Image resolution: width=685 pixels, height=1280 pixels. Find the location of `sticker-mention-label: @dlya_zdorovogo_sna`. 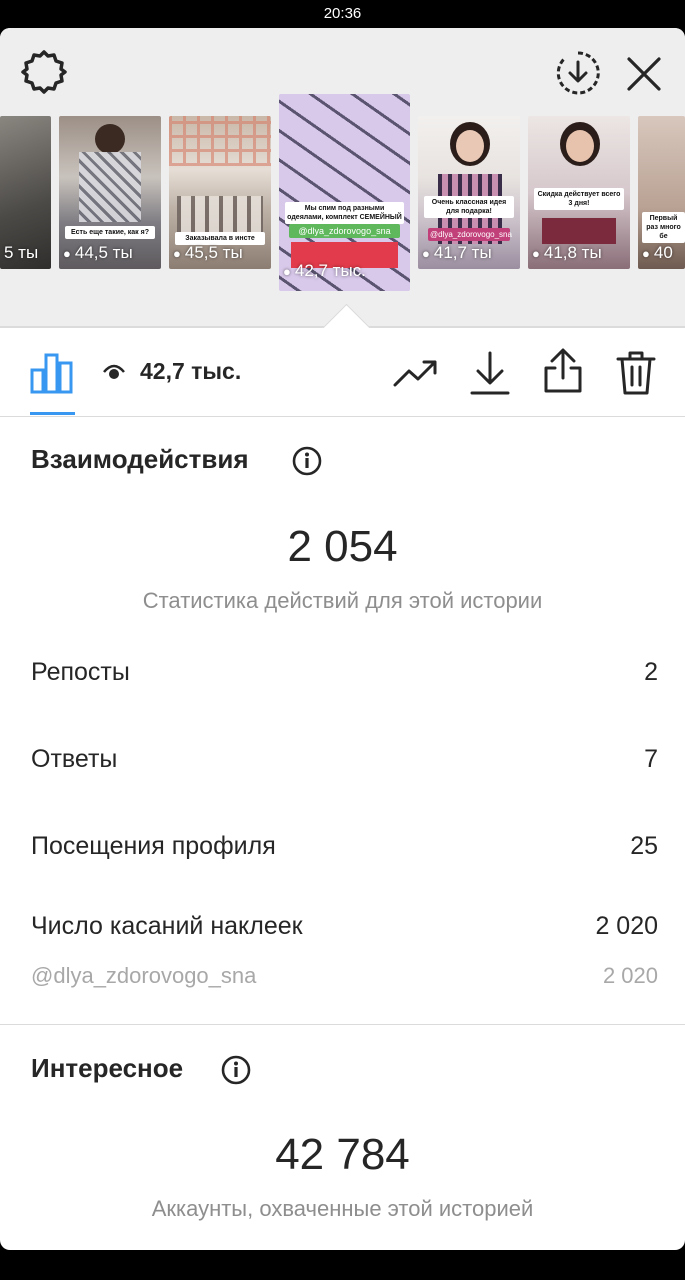

sticker-mention-label: @dlya_zdorovogo_sna is located at coordinates (143, 976).